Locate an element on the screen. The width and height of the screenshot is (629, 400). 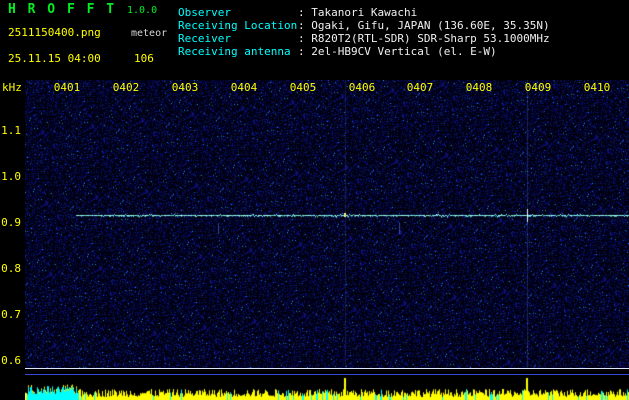
location-label: Receiving Location is located at coordinates (238, 25).